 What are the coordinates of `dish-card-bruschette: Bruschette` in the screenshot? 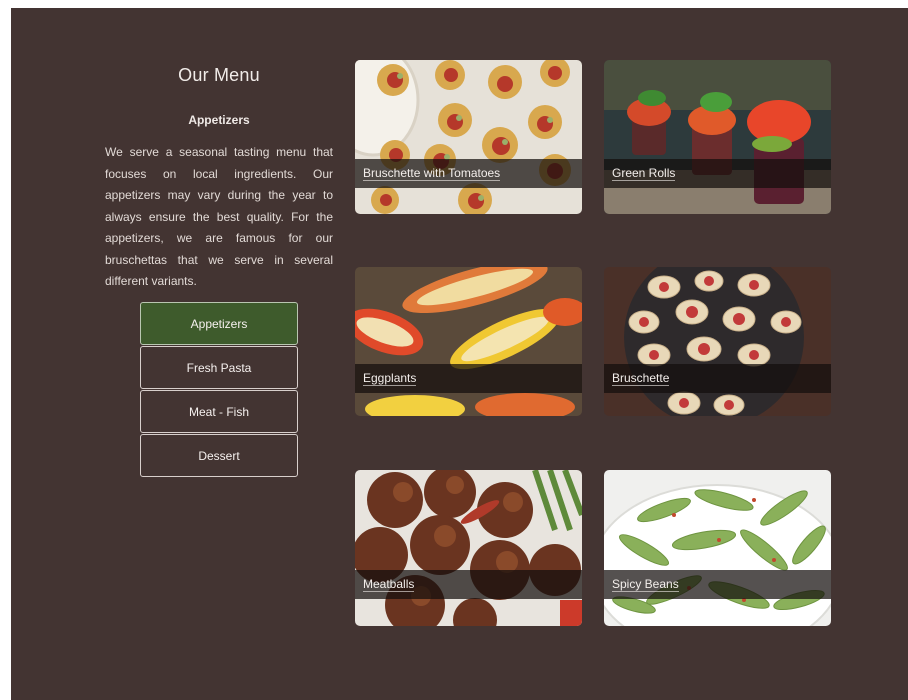 It's located at (717, 341).